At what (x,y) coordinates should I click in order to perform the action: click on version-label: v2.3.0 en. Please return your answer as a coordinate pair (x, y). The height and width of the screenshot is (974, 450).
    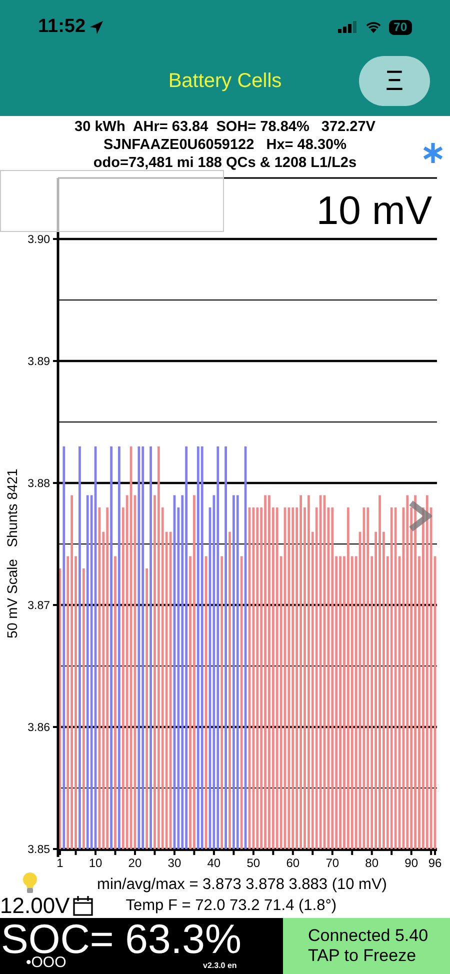
    Looking at the image, I should click on (220, 966).